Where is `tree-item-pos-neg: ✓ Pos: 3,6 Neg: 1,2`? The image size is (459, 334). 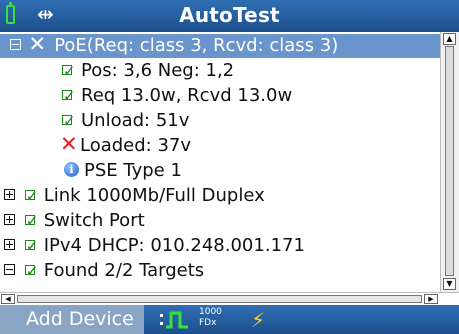
tree-item-pos-neg: ✓ Pos: 3,6 Neg: 1,2 is located at coordinates (148, 71).